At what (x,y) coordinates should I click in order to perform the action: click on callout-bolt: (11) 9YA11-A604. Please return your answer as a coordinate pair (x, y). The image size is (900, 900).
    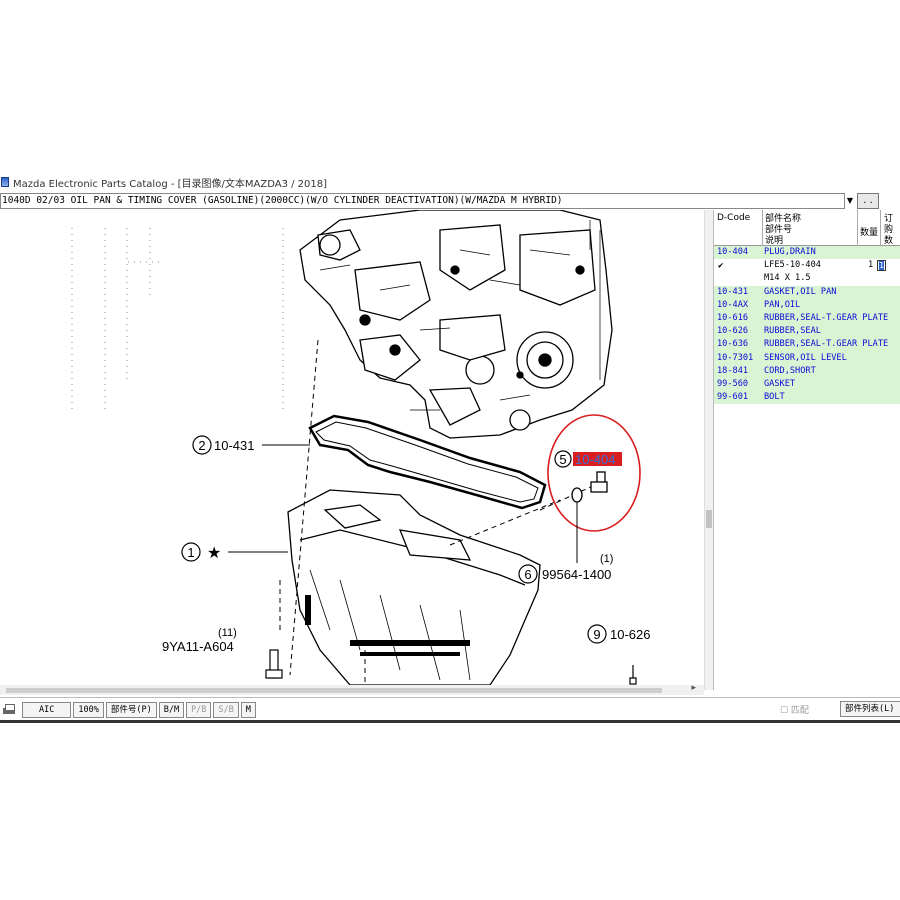
    Looking at the image, I should click on (199, 640).